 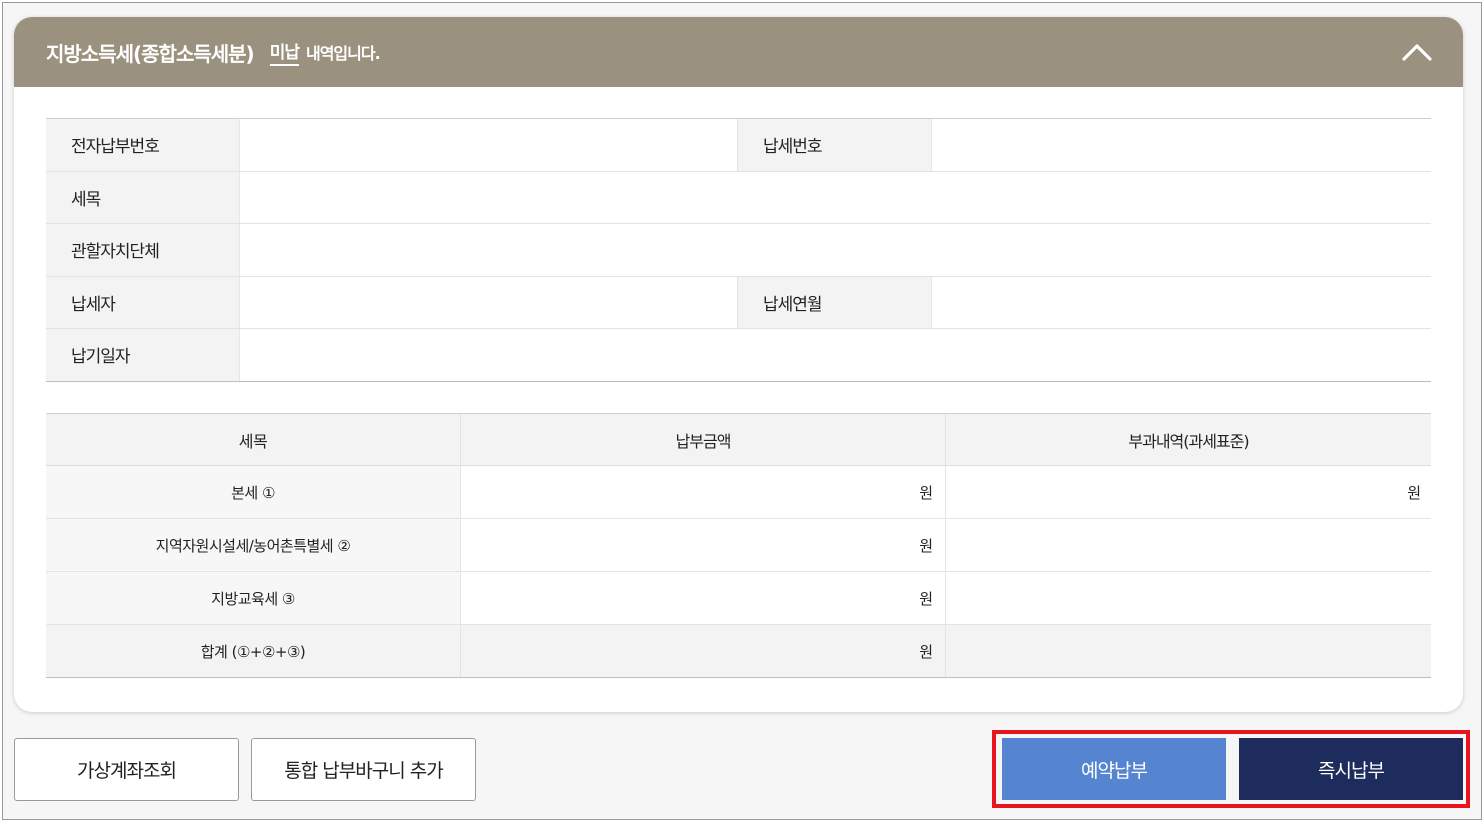 I want to click on info-row-tax-item: 세목, so click(x=738, y=197).